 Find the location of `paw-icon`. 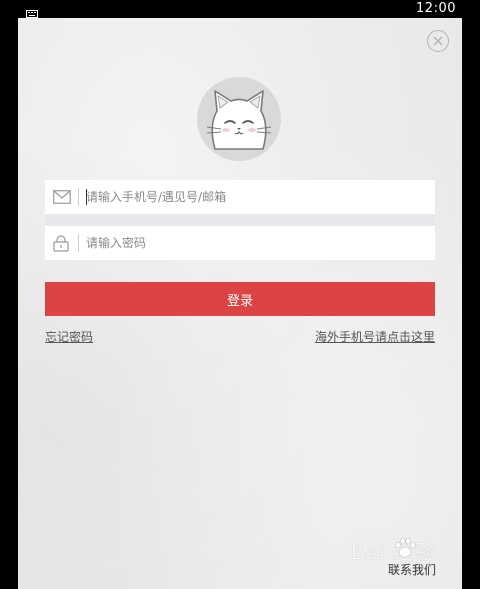

paw-icon is located at coordinates (405, 550).